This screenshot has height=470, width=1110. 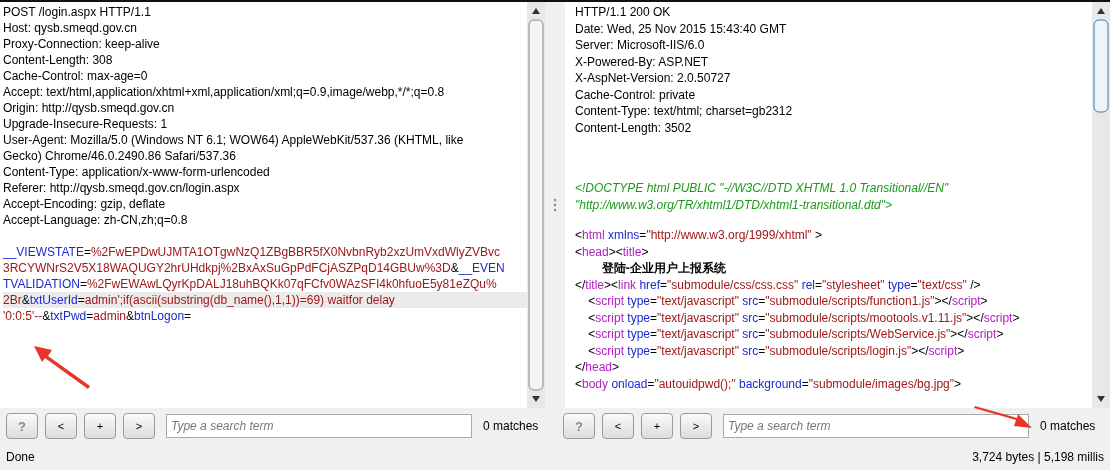 What do you see at coordinates (734, 204) in the screenshot?
I see `doctype-line: "http://www.w3.org/TR/xhtml1/DTD/xhtml1-transitional.dtd">` at bounding box center [734, 204].